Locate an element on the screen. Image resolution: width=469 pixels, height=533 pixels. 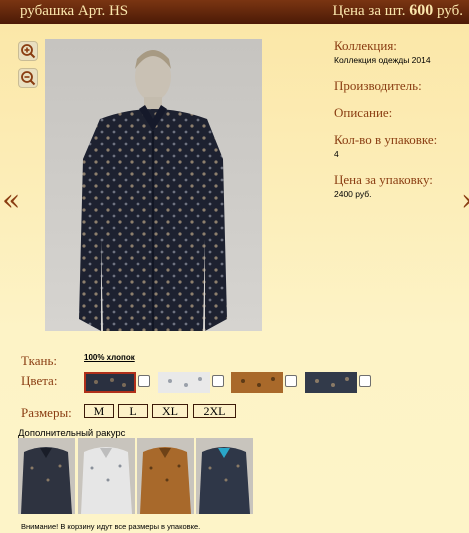
collection-label: Коллекция: is located at coordinates (365, 45).